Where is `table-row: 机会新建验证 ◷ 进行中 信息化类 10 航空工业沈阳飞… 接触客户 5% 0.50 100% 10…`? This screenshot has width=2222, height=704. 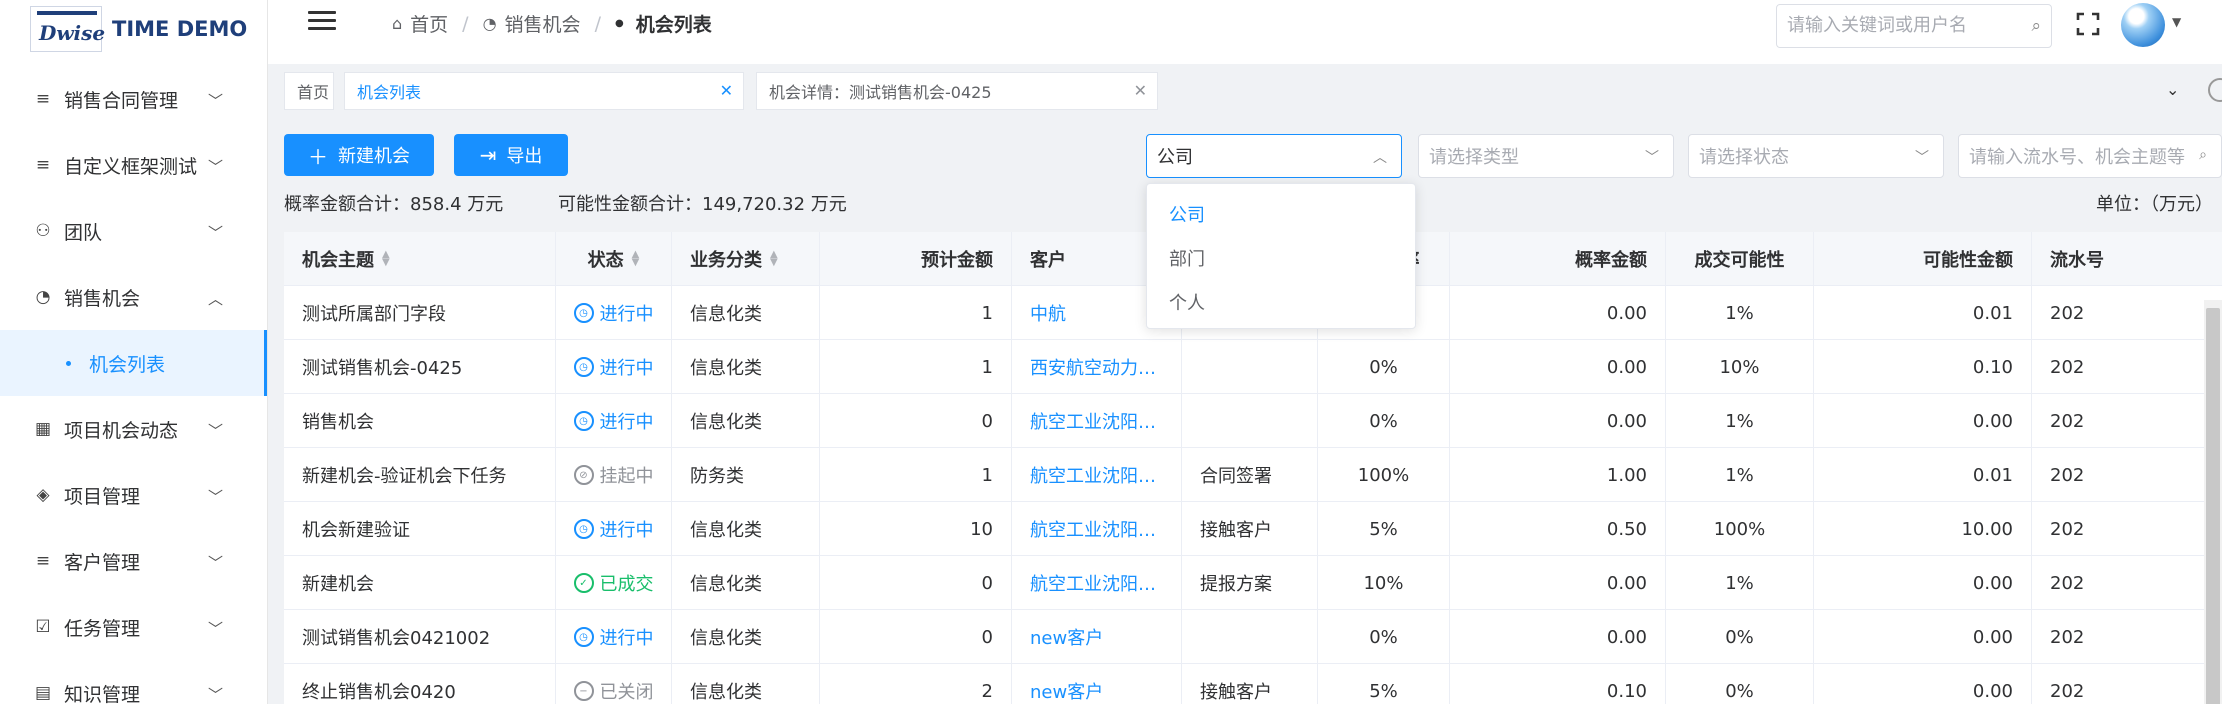
table-row: 机会新建验证 ◷ 进行中 信息化类 10 航空工业沈阳飞… 接触客户 5% 0.50 100% 10… is located at coordinates (1253, 529).